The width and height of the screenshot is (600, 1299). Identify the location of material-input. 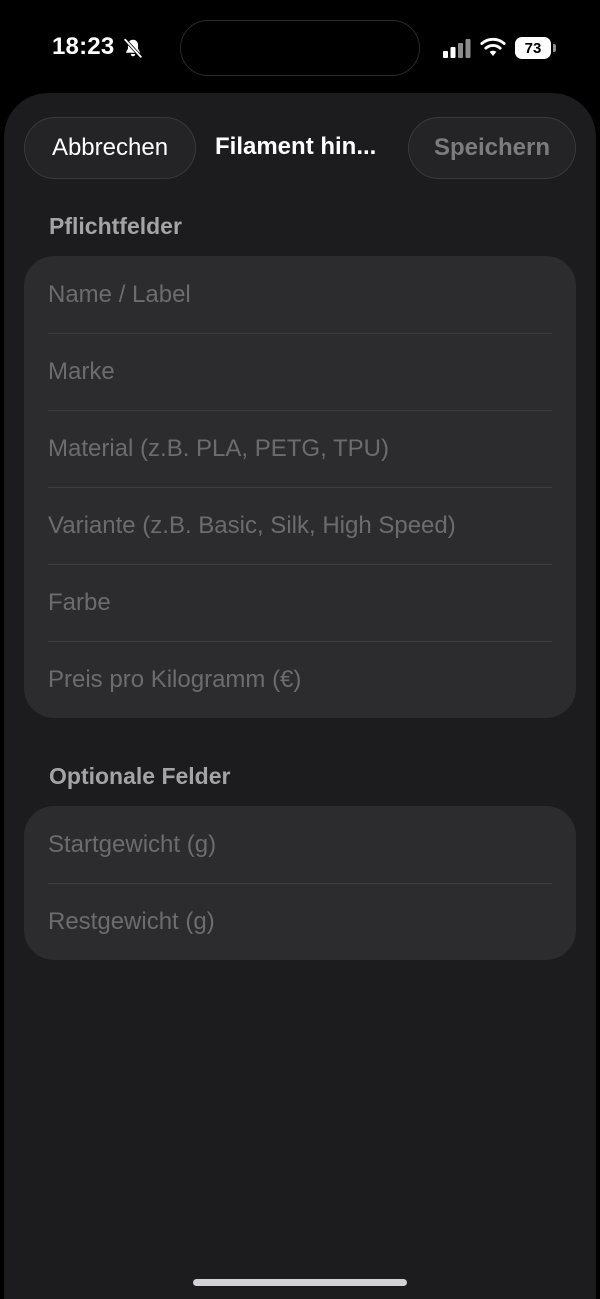
(300, 448).